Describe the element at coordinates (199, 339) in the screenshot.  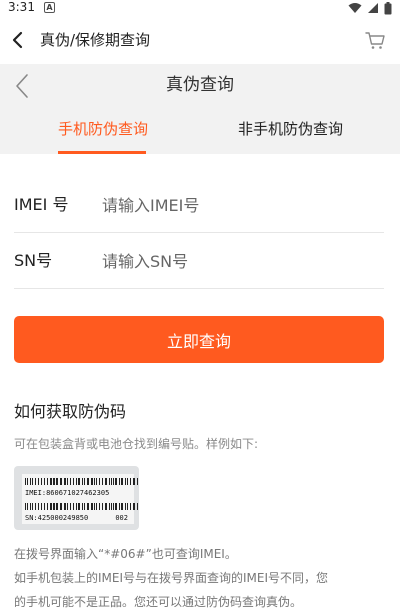
I see `query-button: 立即查询` at that location.